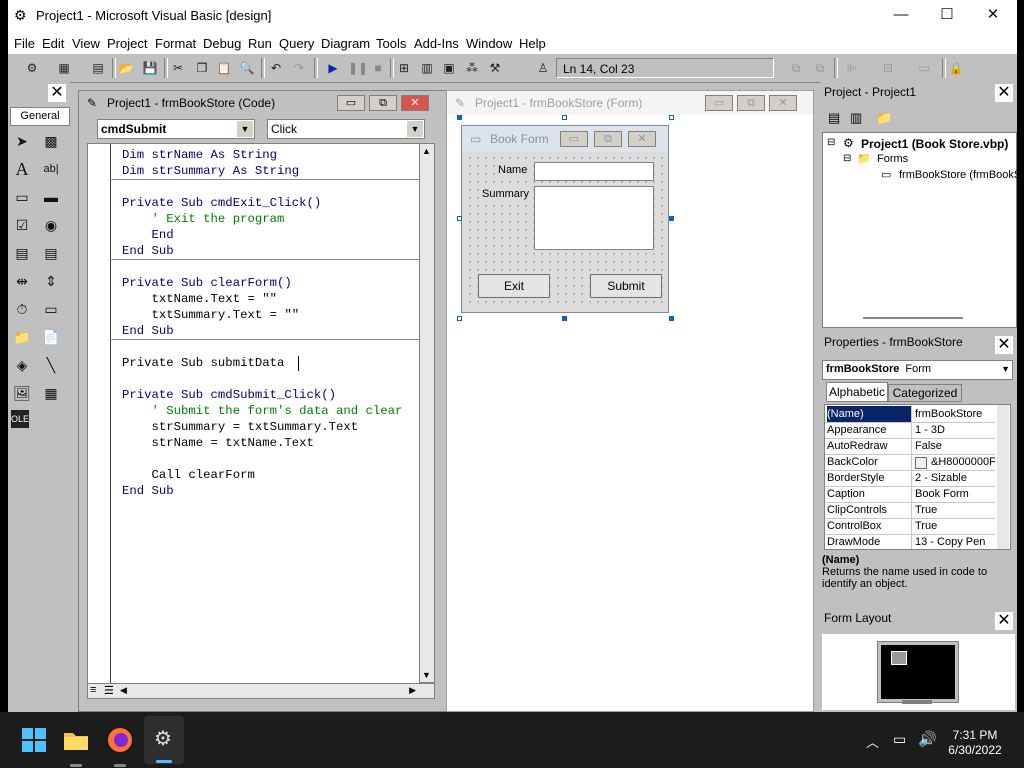 Image resolution: width=1024 pixels, height=768 pixels. I want to click on hscrollbar-tool-icon: ⇹, so click(22, 281).